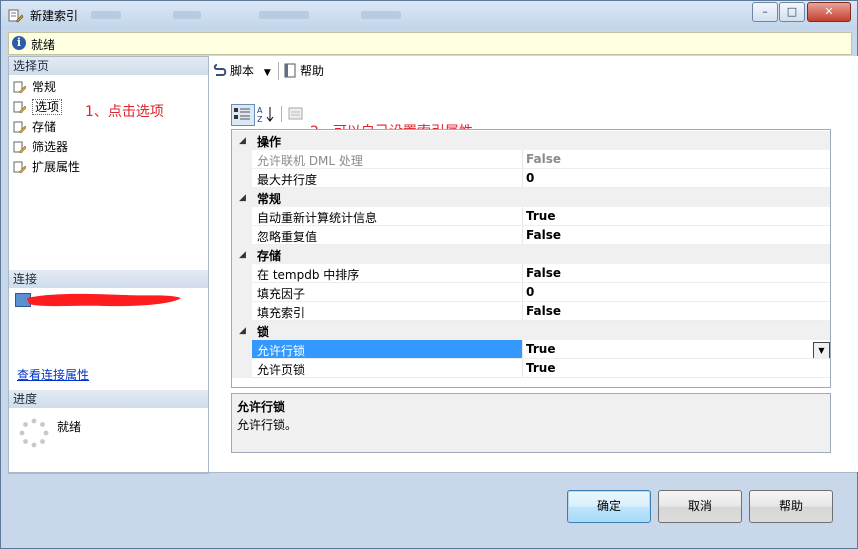 Image resolution: width=858 pixels, height=549 pixels. I want to click on view-connection-properties-link: 查看连接属性, so click(53, 374).